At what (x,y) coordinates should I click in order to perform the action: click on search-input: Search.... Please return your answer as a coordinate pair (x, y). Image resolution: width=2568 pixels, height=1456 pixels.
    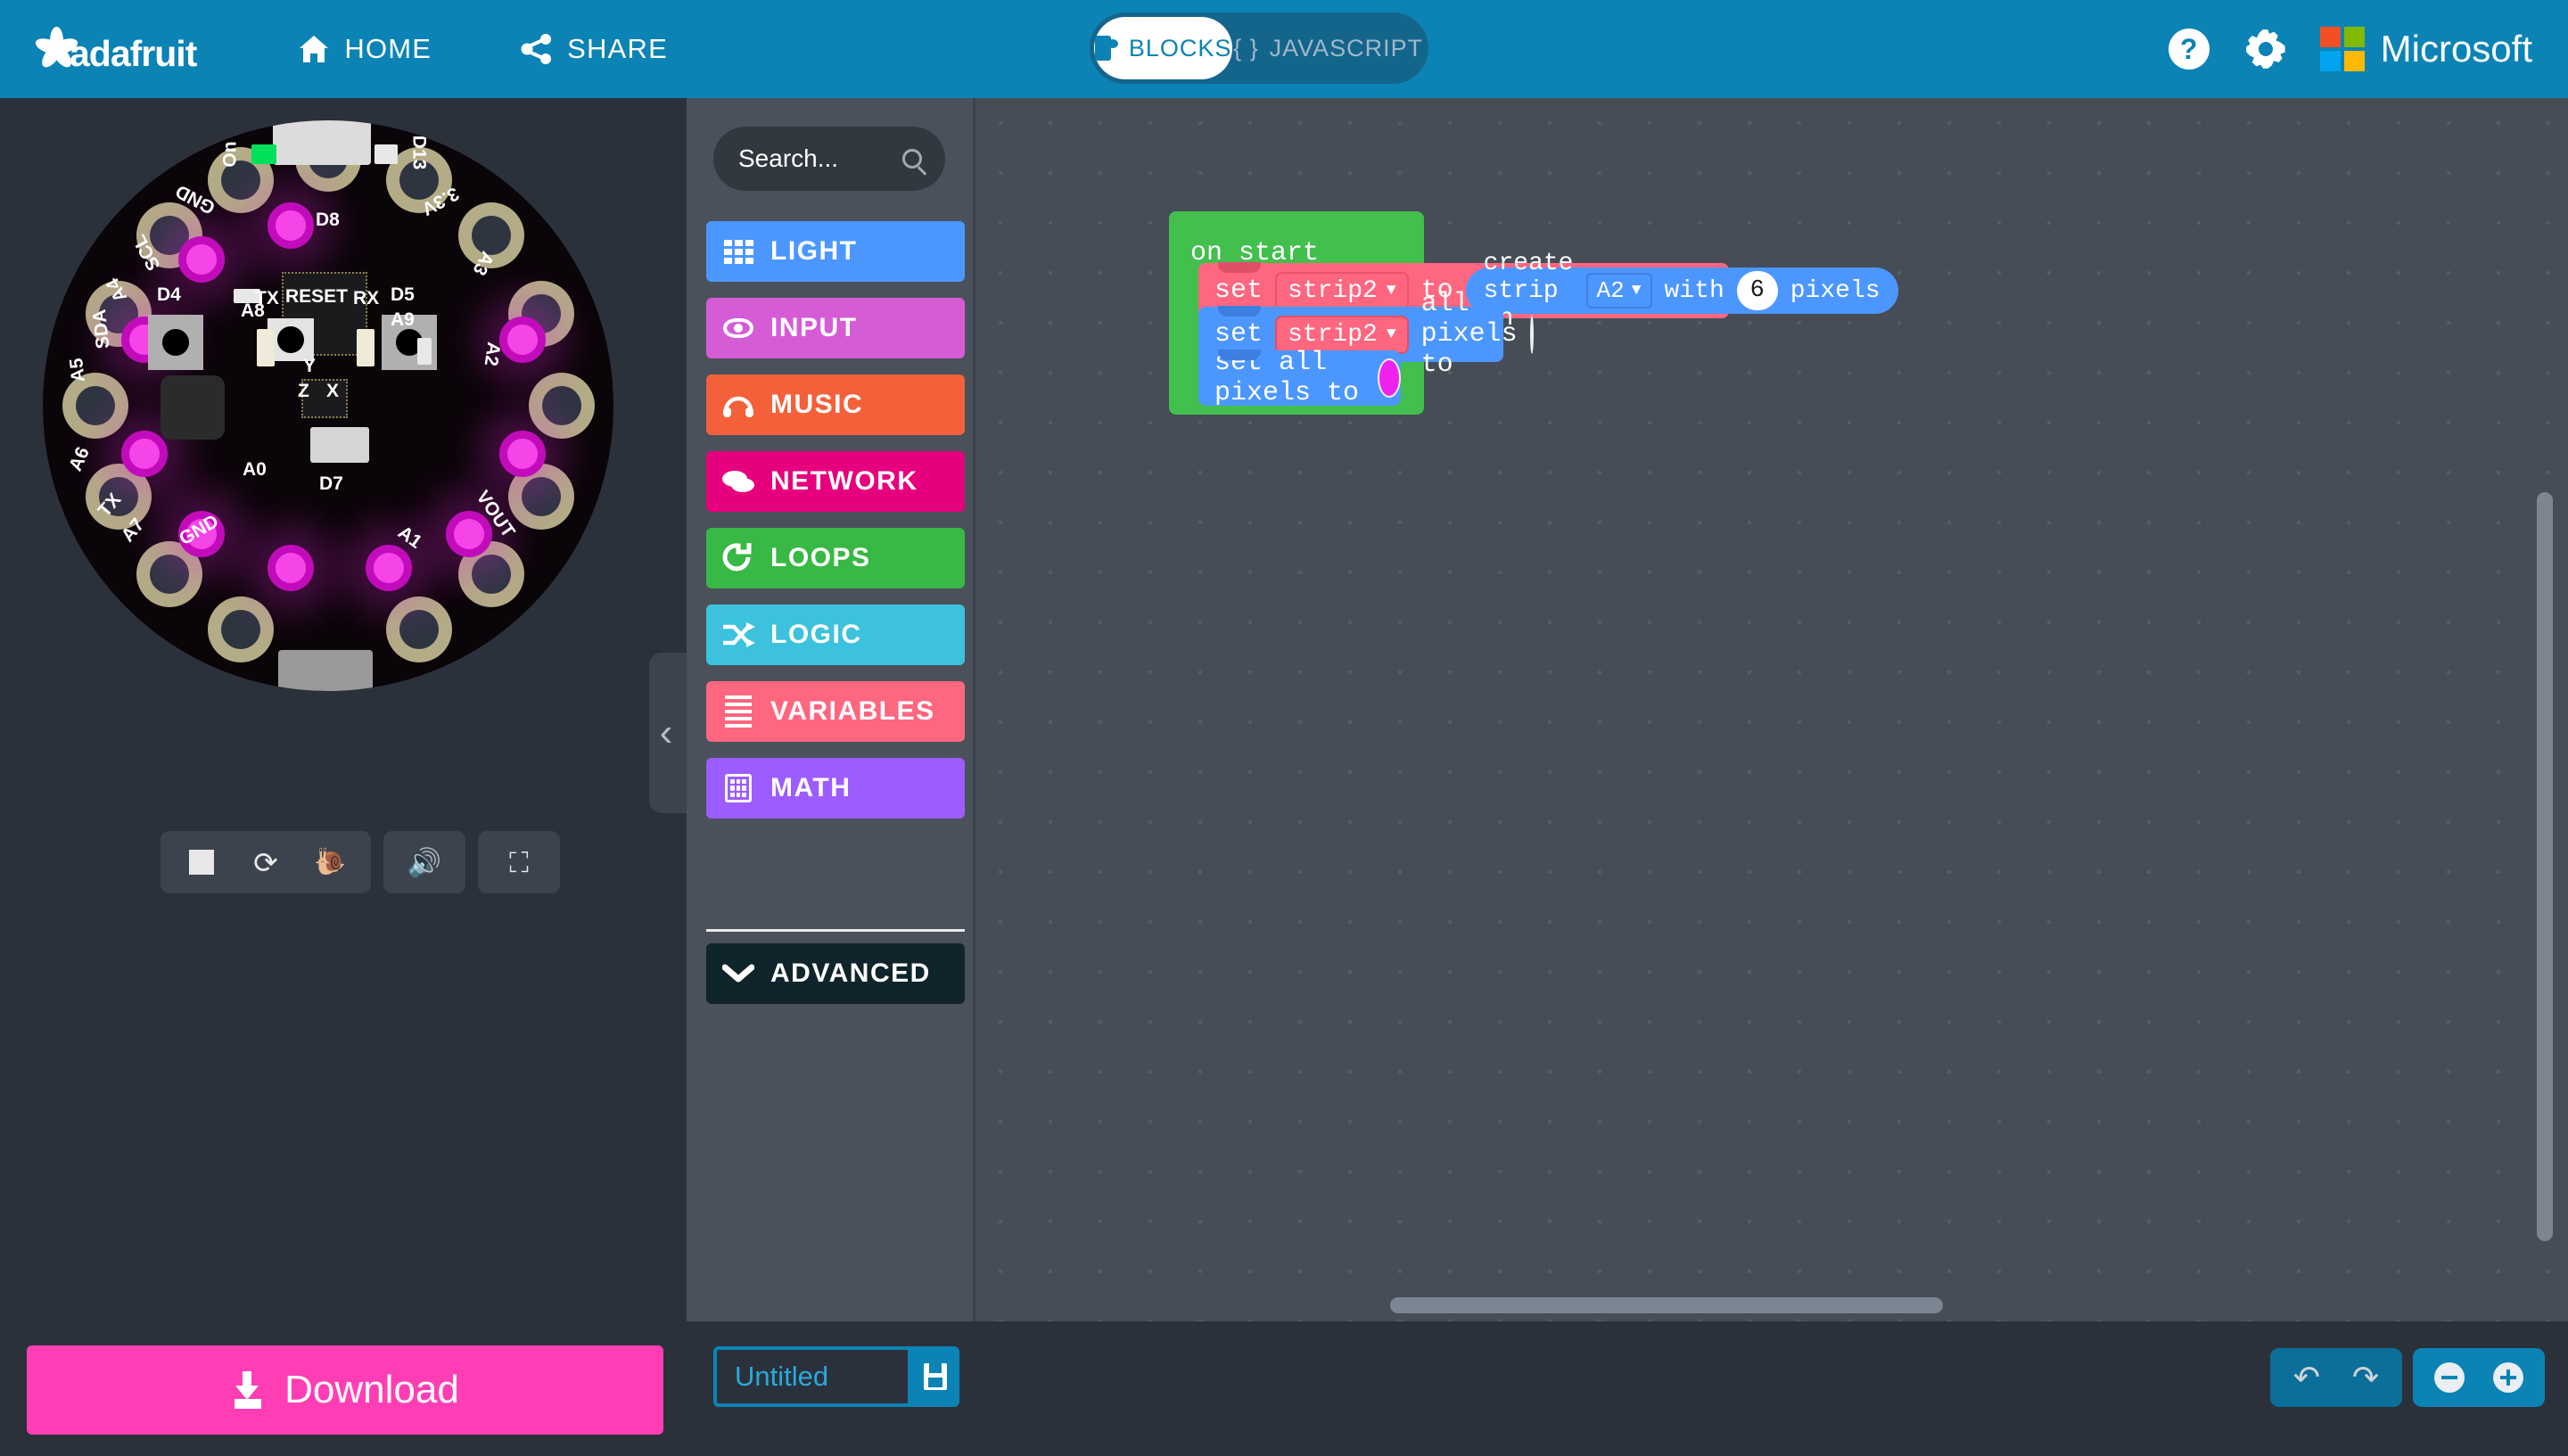
    Looking at the image, I should click on (829, 159).